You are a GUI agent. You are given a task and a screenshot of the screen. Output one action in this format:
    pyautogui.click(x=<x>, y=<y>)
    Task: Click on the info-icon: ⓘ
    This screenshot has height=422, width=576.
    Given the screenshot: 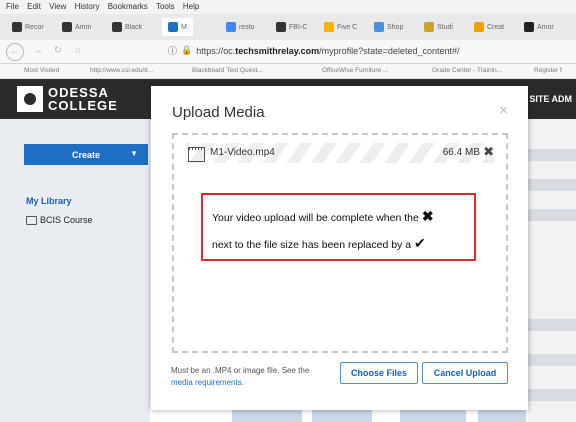 What is the action you would take?
    pyautogui.click(x=173, y=51)
    